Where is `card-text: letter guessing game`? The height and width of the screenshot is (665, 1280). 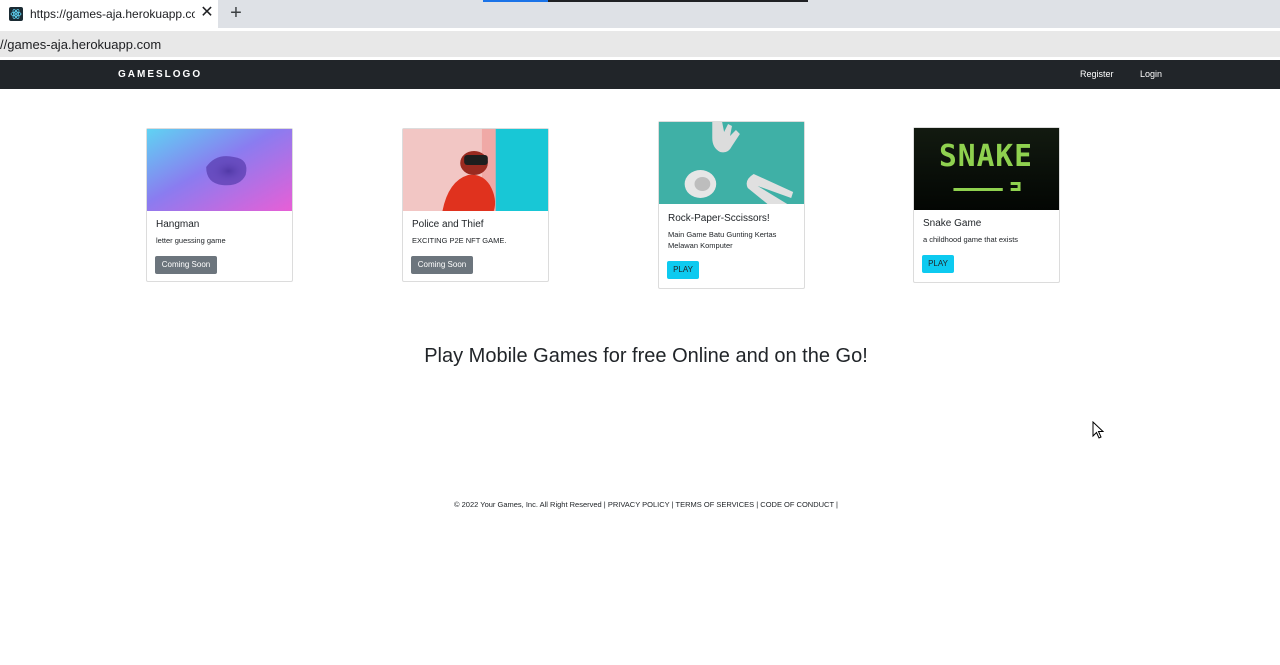
card-text: letter guessing game is located at coordinates (191, 240).